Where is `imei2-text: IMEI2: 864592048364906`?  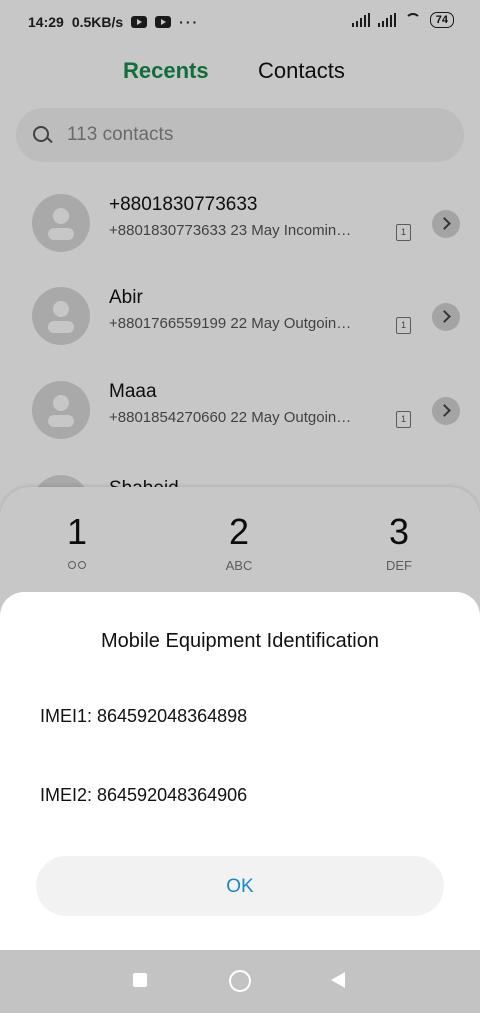 imei2-text: IMEI2: 864592048364906 is located at coordinates (144, 795).